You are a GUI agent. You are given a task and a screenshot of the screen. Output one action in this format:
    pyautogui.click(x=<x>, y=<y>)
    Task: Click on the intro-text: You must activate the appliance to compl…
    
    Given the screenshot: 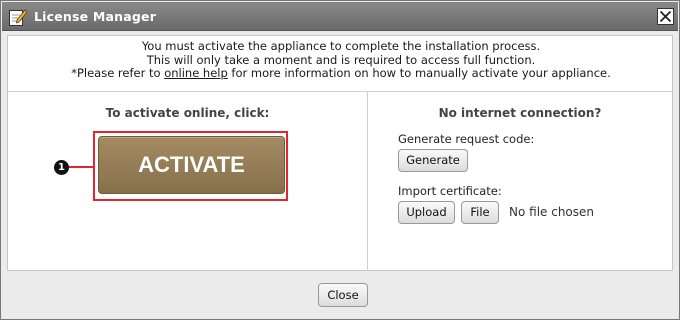 What is the action you would take?
    pyautogui.click(x=341, y=60)
    